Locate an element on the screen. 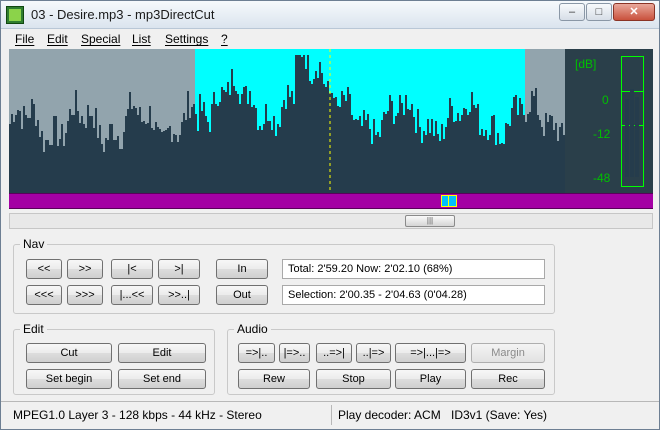  menu-edit: Edit is located at coordinates (57, 39).